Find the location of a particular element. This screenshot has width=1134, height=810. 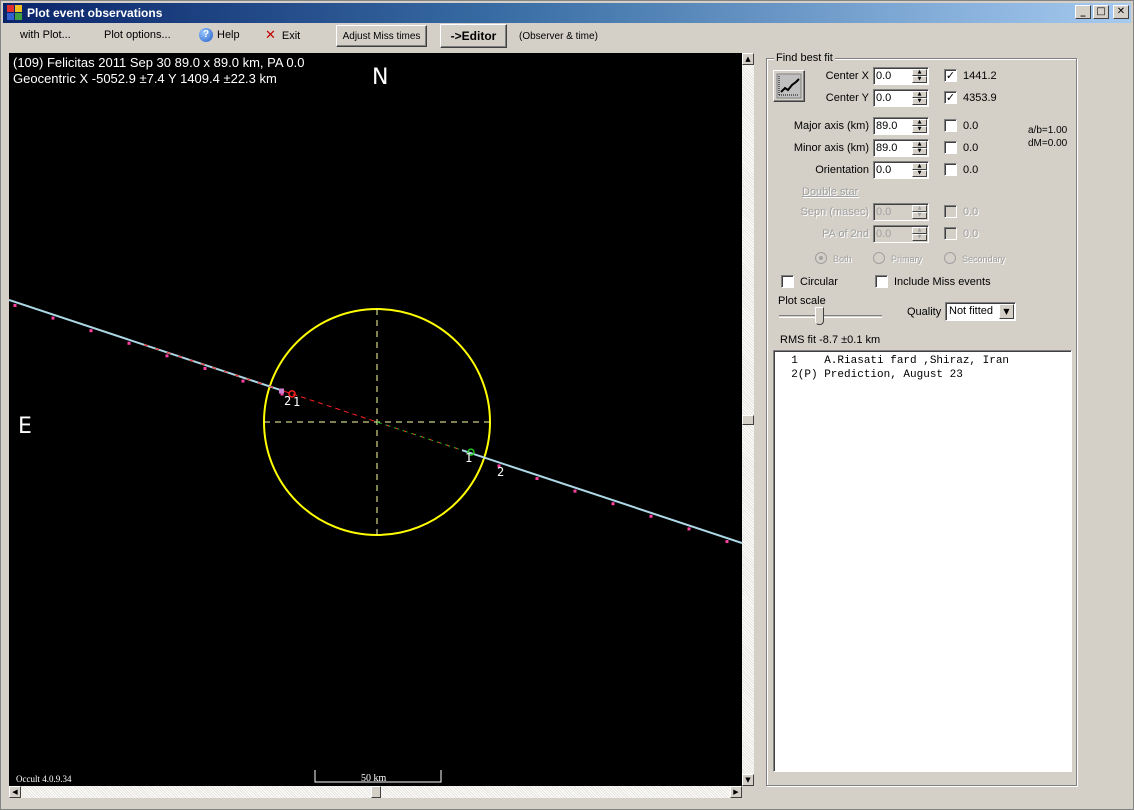

major-axis-checkbox is located at coordinates (950, 125).